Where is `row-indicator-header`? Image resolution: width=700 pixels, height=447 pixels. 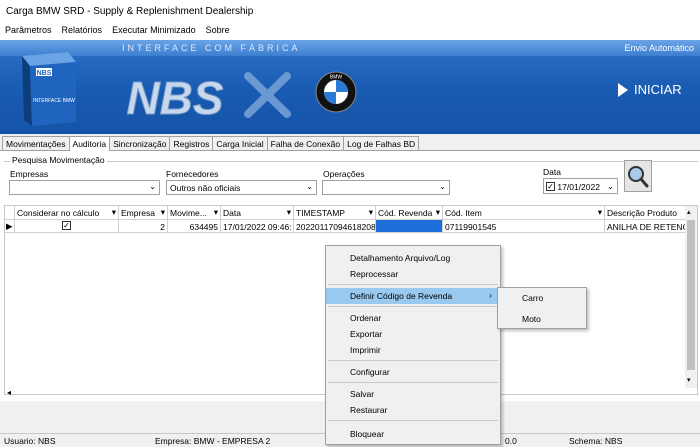 row-indicator-header is located at coordinates (10, 213).